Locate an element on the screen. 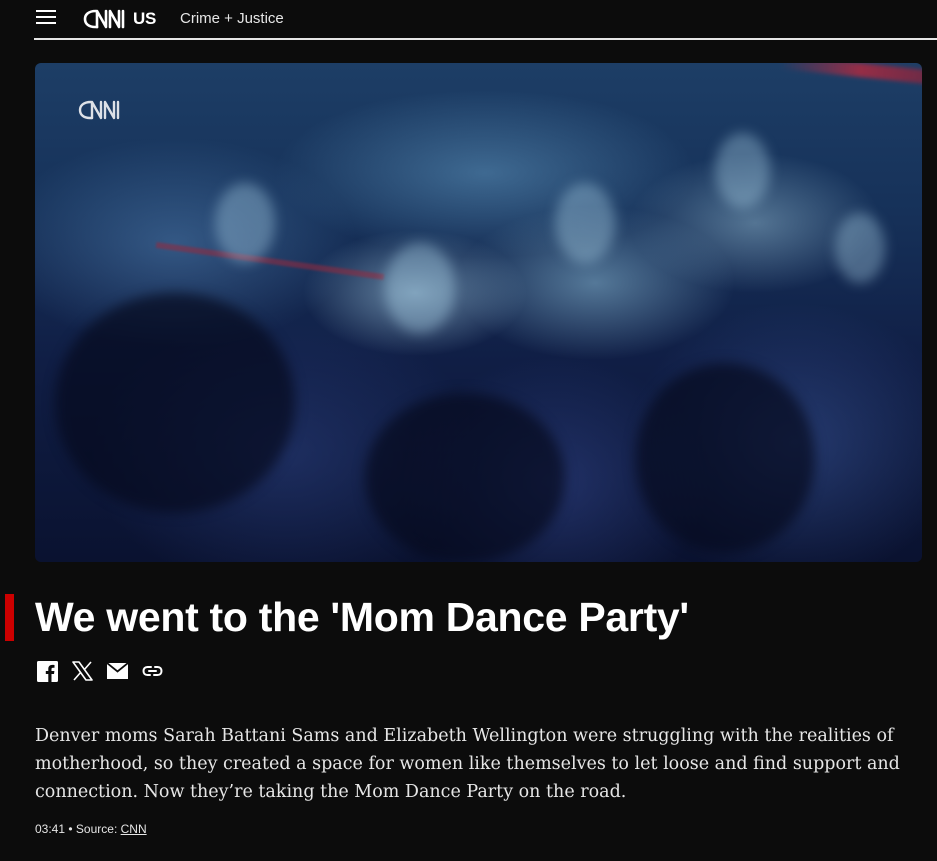  subsection-link: Crime + Justice is located at coordinates (232, 18).